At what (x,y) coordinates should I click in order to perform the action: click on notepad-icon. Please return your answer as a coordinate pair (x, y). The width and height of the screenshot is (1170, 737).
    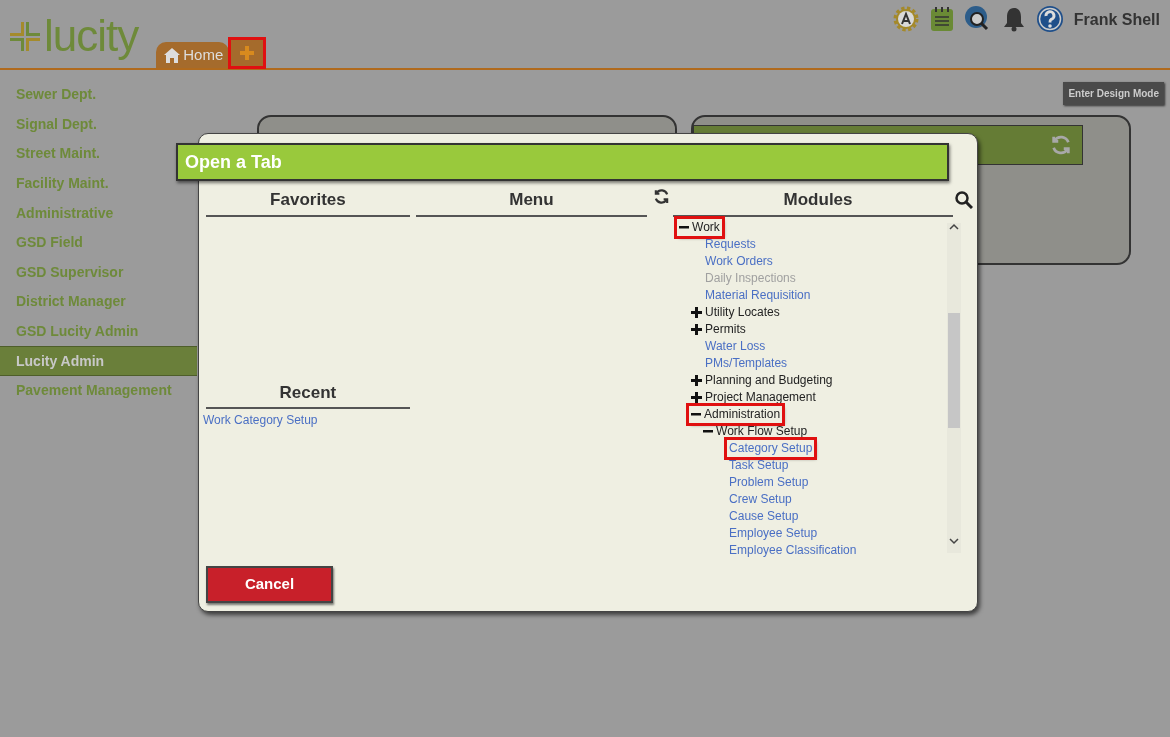
    Looking at the image, I should click on (941, 19).